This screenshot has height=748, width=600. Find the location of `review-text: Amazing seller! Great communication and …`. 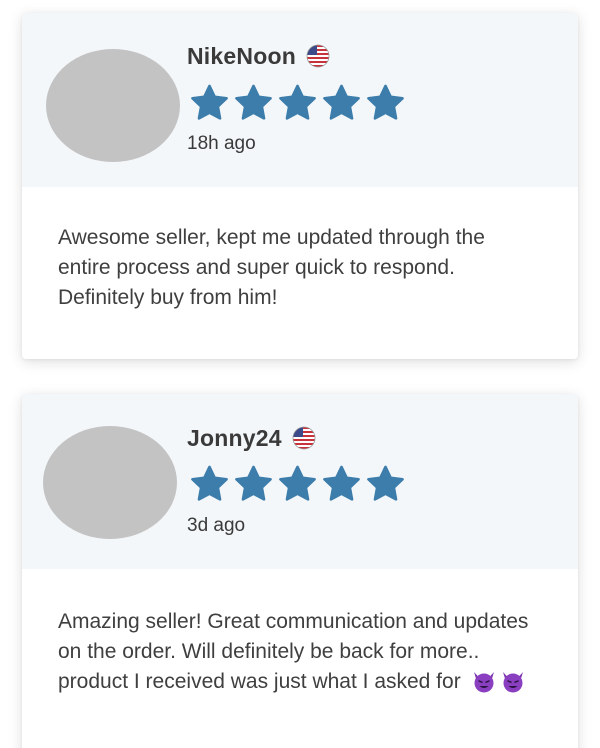

review-text: Amazing seller! Great communication and … is located at coordinates (293, 651).